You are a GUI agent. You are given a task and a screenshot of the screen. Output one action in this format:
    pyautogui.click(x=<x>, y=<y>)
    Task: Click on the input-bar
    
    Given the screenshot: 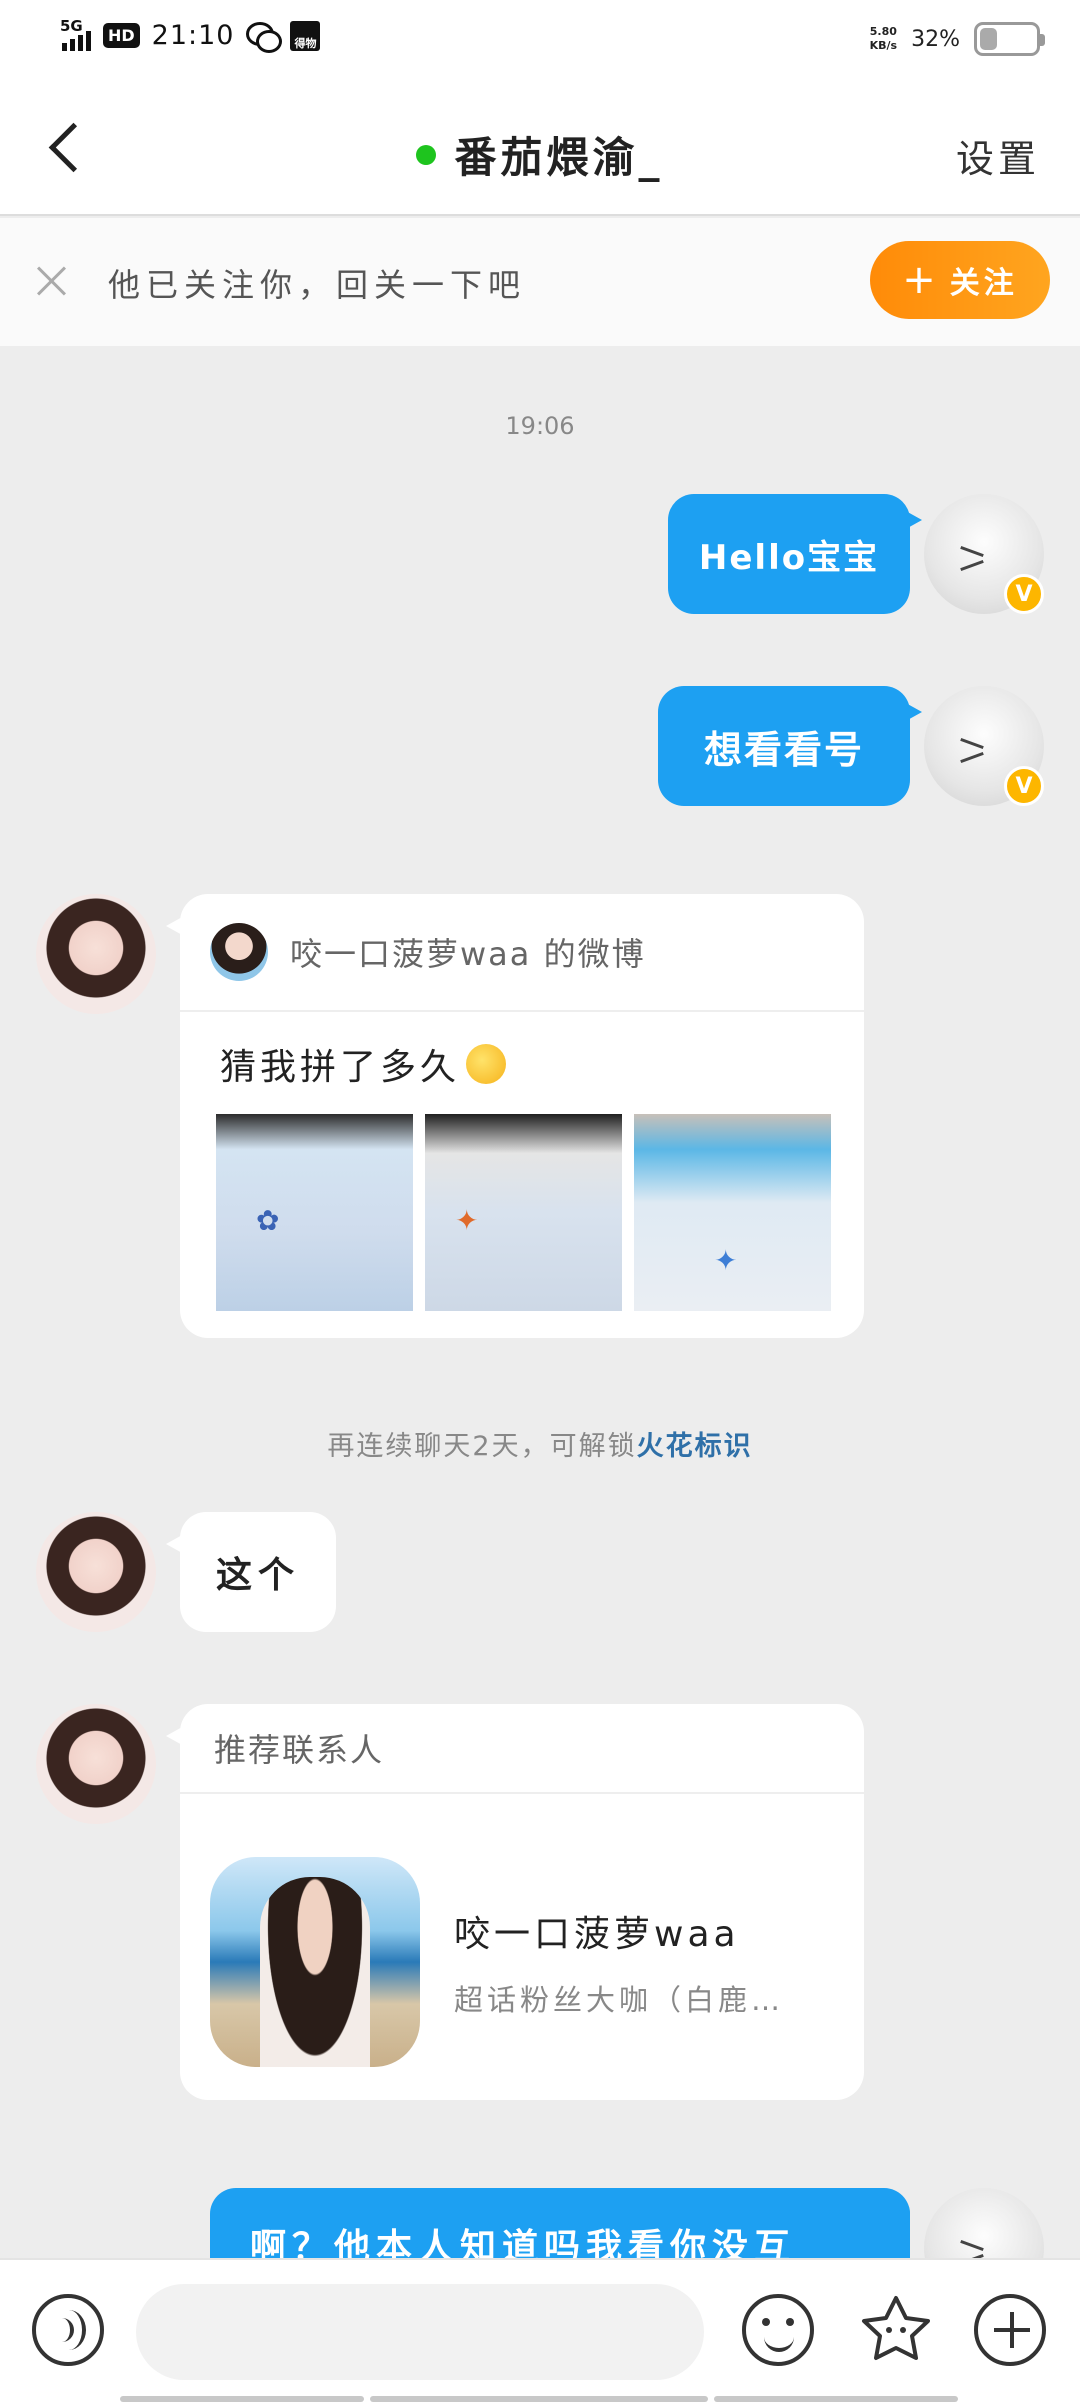 What is the action you would take?
    pyautogui.click(x=540, y=2333)
    